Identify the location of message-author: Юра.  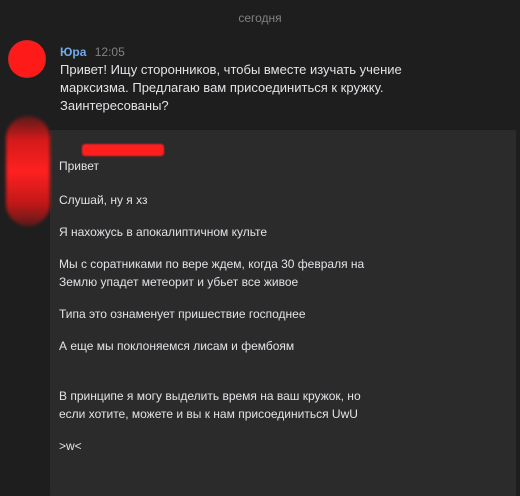
(73, 52).